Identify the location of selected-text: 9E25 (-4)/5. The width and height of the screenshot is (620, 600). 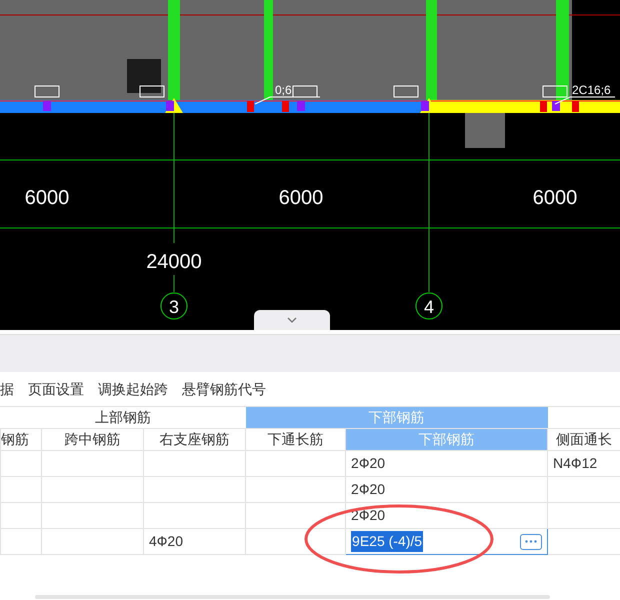
(387, 541).